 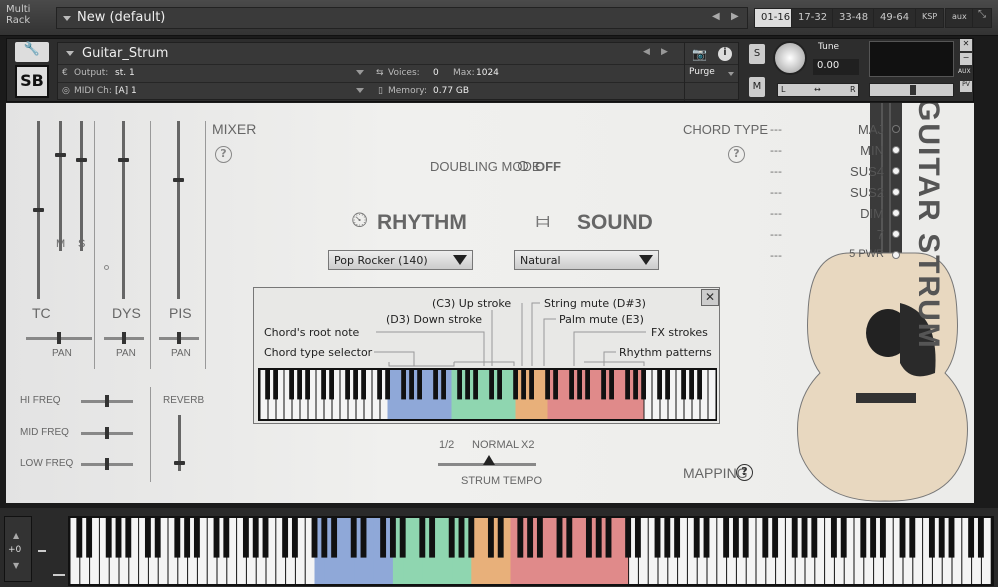 I want to click on chord-dim: --- DIM, so click(x=845, y=215).